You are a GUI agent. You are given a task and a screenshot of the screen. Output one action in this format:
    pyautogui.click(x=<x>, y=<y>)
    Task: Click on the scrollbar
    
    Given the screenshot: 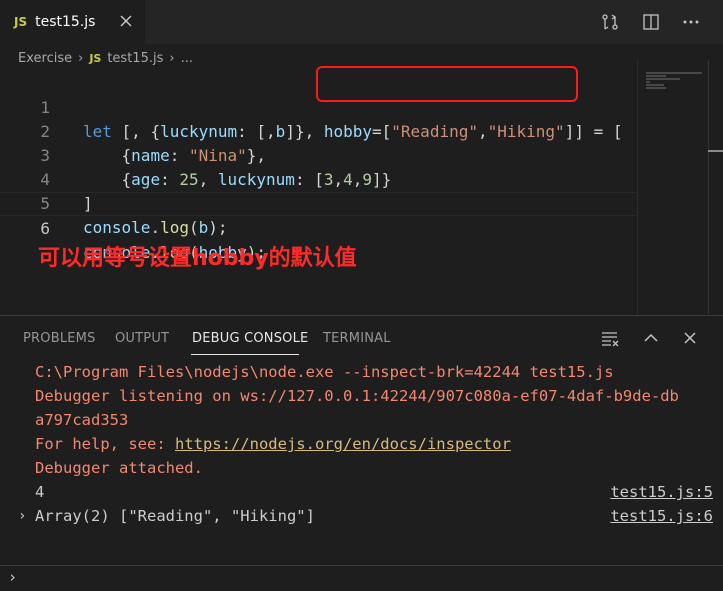 What is the action you would take?
    pyautogui.click(x=715, y=187)
    